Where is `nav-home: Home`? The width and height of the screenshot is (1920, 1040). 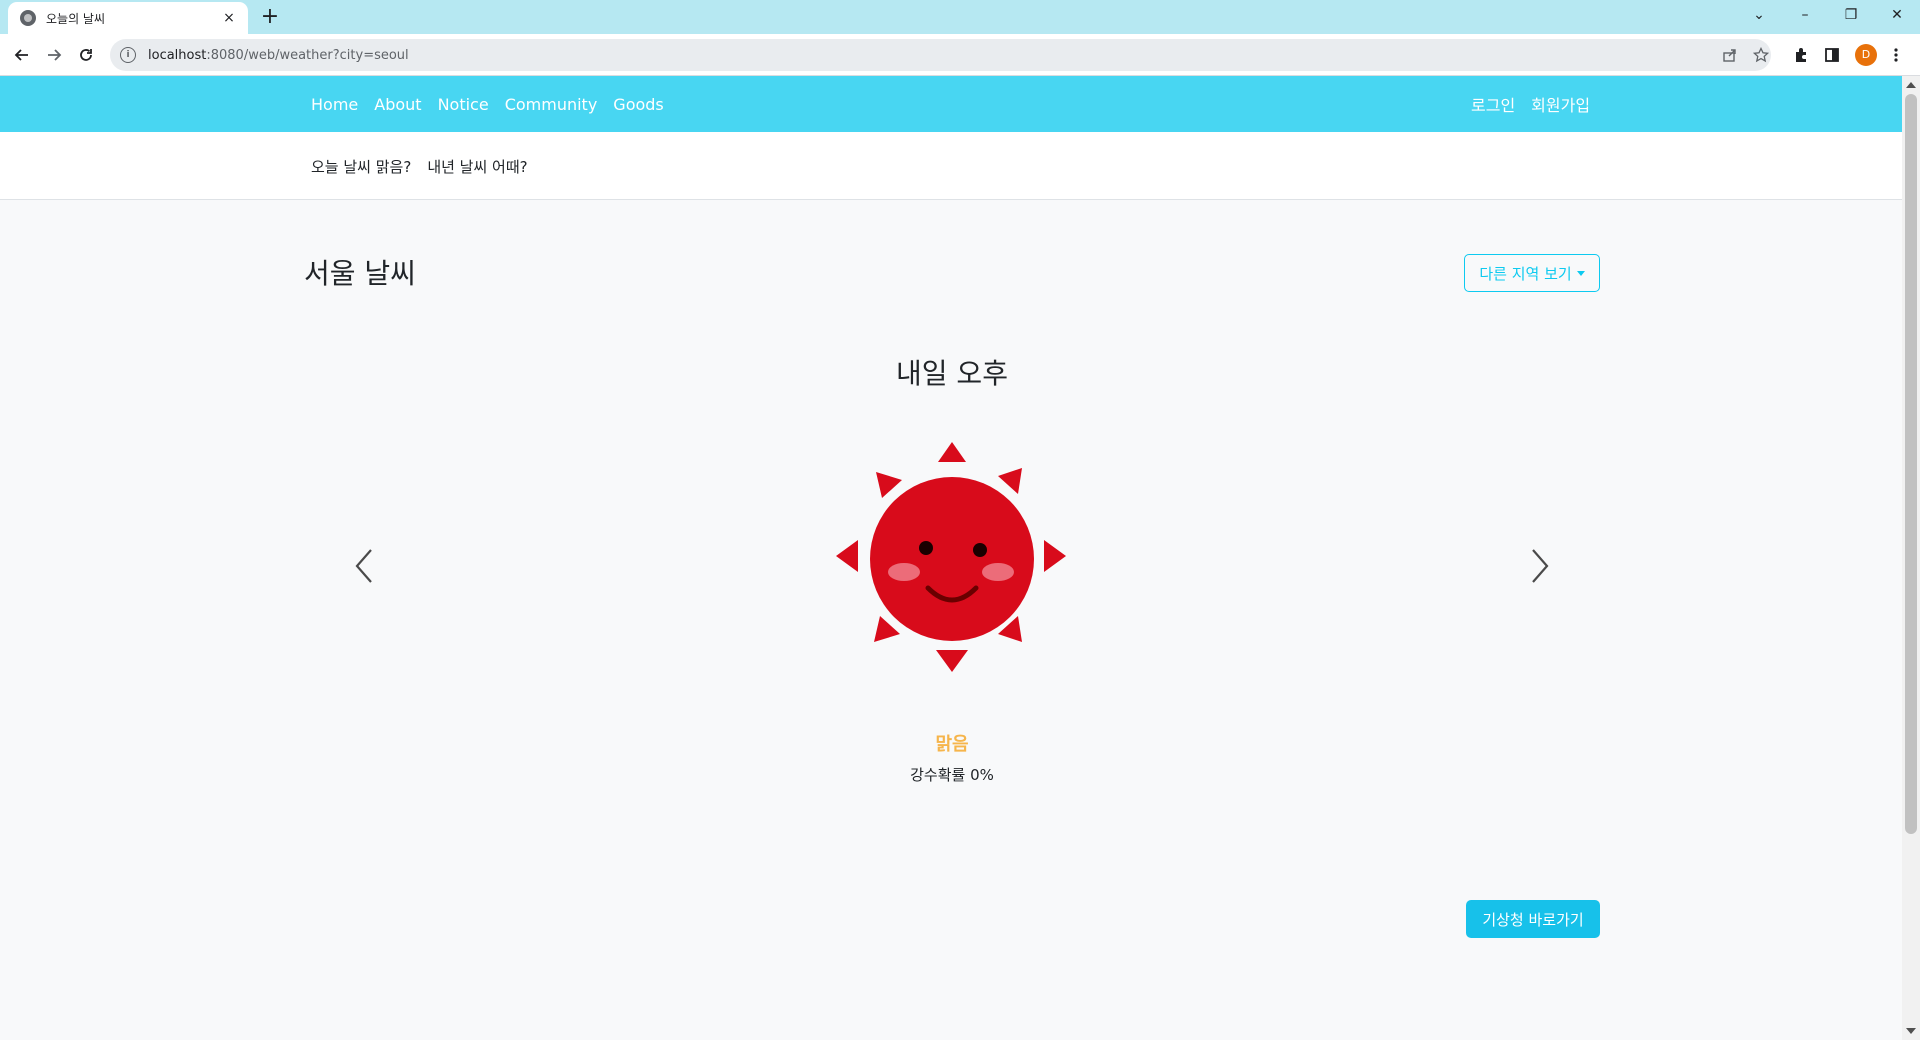
nav-home: Home is located at coordinates (334, 104).